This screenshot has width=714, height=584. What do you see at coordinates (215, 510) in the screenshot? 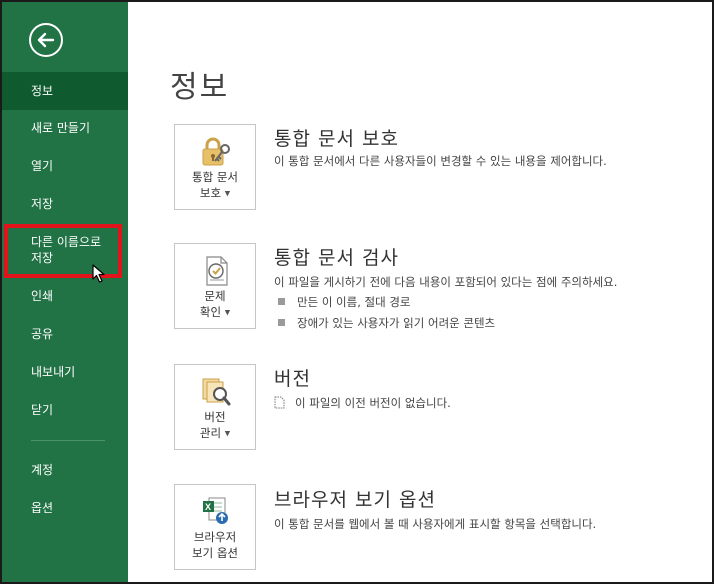
I see `excel-browser-icon: X` at bounding box center [215, 510].